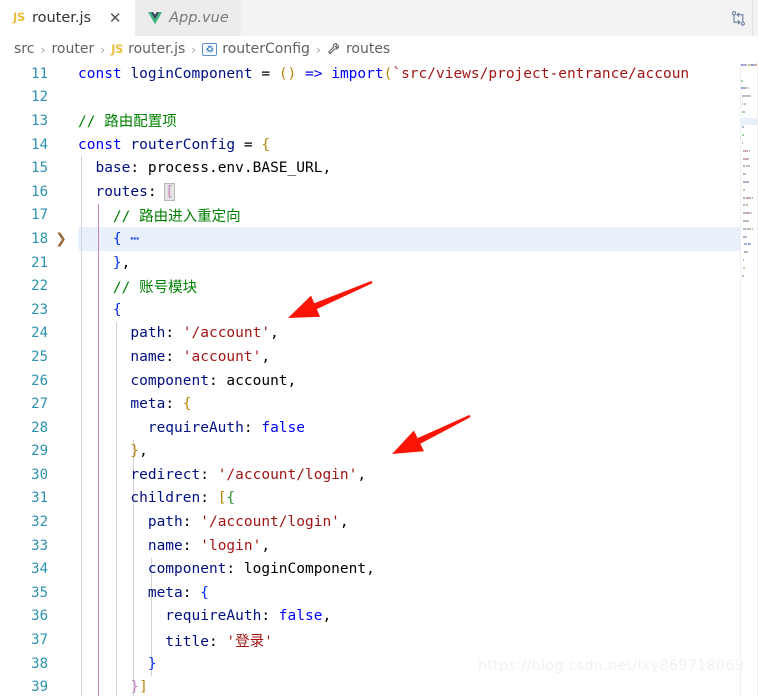  Describe the element at coordinates (61, 18) in the screenshot. I see `tab-label: router.js` at that location.